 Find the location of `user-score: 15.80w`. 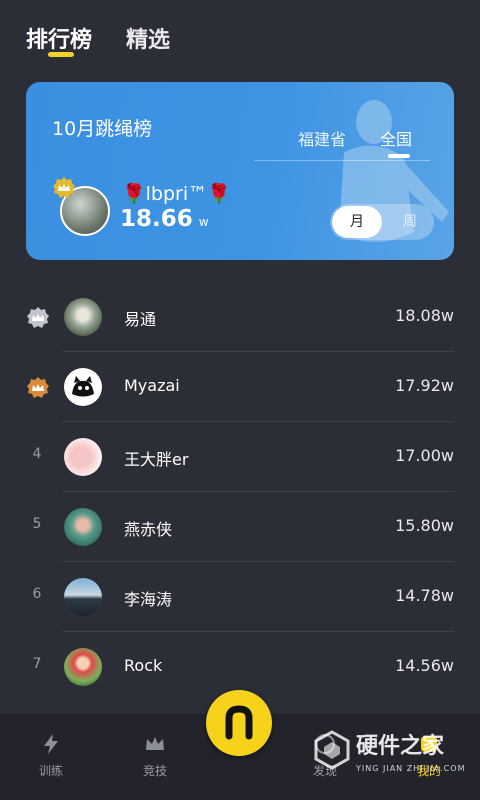

user-score: 15.80w is located at coordinates (424, 525).